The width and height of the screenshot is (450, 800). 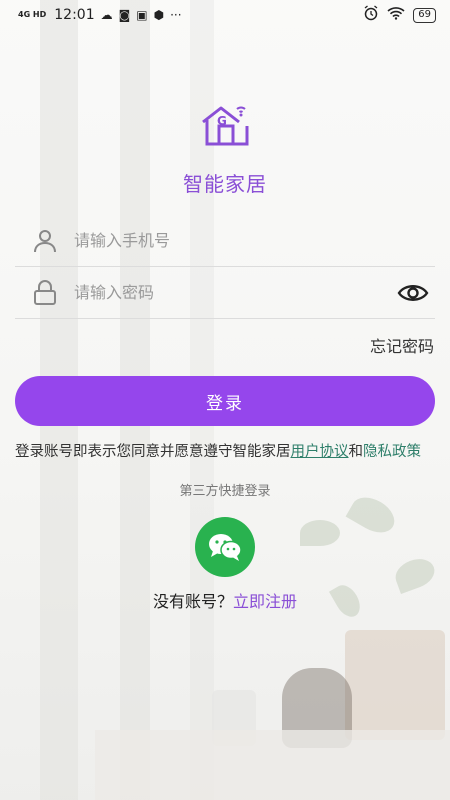 I want to click on network-indicator: 4G HD, so click(x=32, y=14).